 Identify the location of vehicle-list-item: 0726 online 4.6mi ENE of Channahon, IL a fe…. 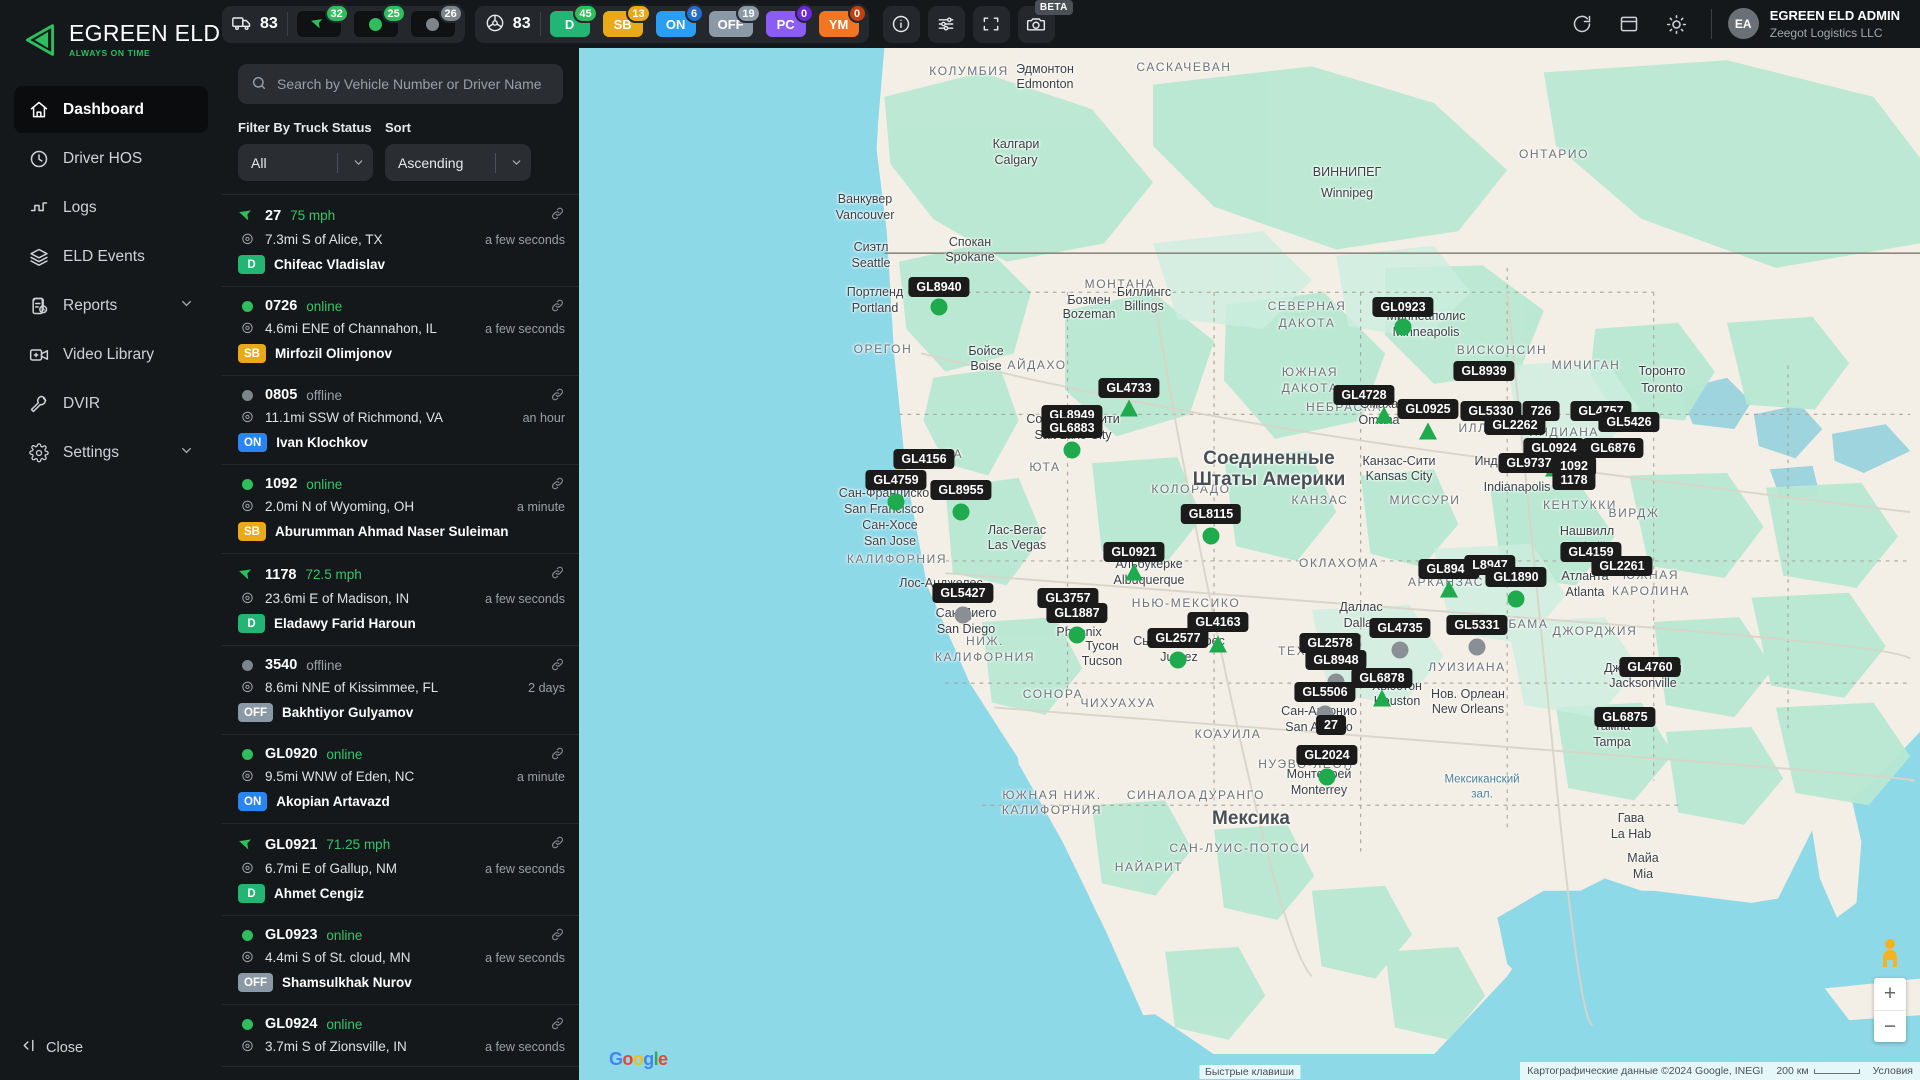
(400, 331).